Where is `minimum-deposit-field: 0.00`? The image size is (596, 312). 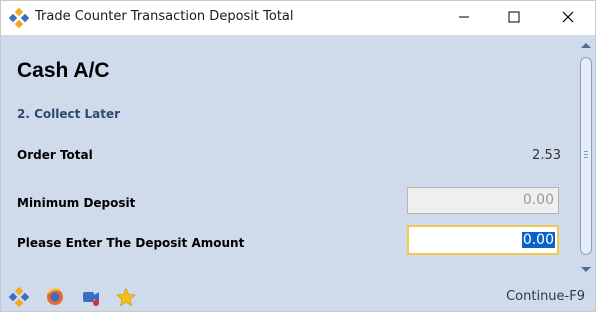 minimum-deposit-field: 0.00 is located at coordinates (483, 200).